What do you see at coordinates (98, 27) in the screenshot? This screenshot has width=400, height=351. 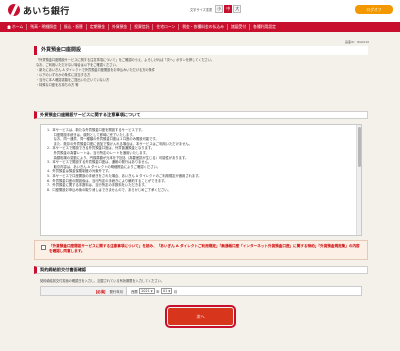 I see `nav-item-time-deposit: 定期預金` at bounding box center [98, 27].